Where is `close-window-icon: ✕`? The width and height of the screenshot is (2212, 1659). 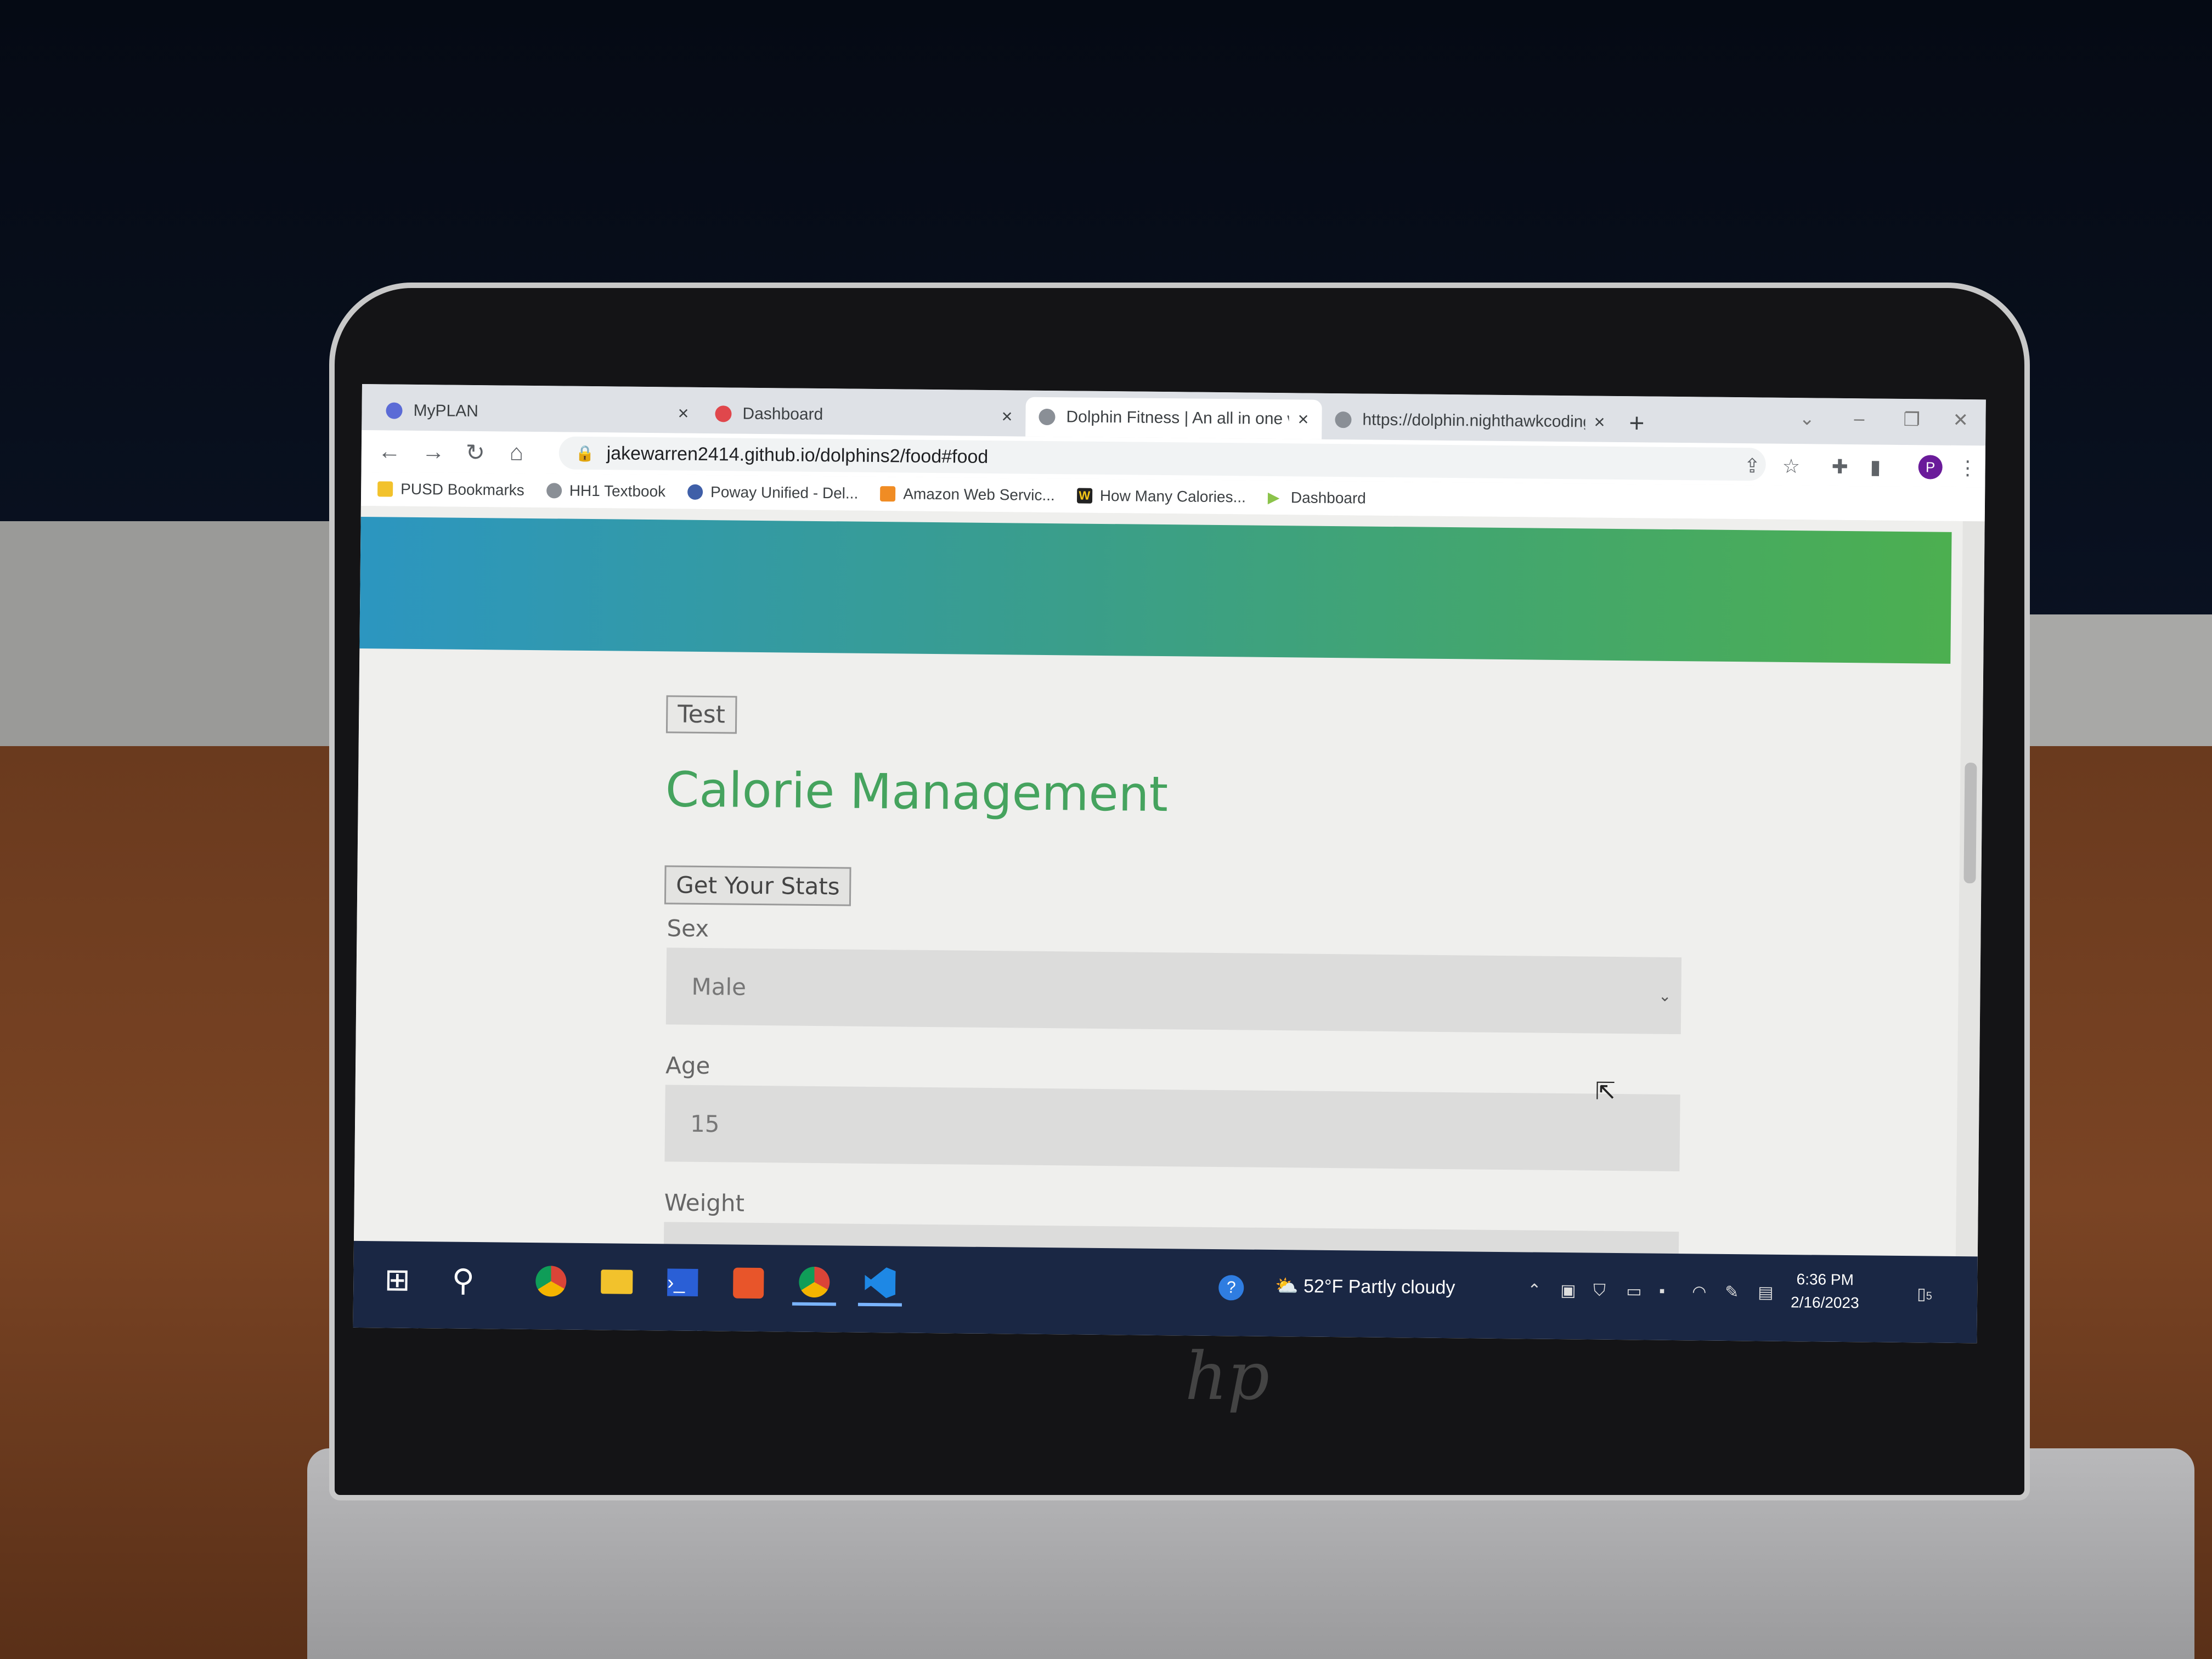 close-window-icon: ✕ is located at coordinates (1960, 420).